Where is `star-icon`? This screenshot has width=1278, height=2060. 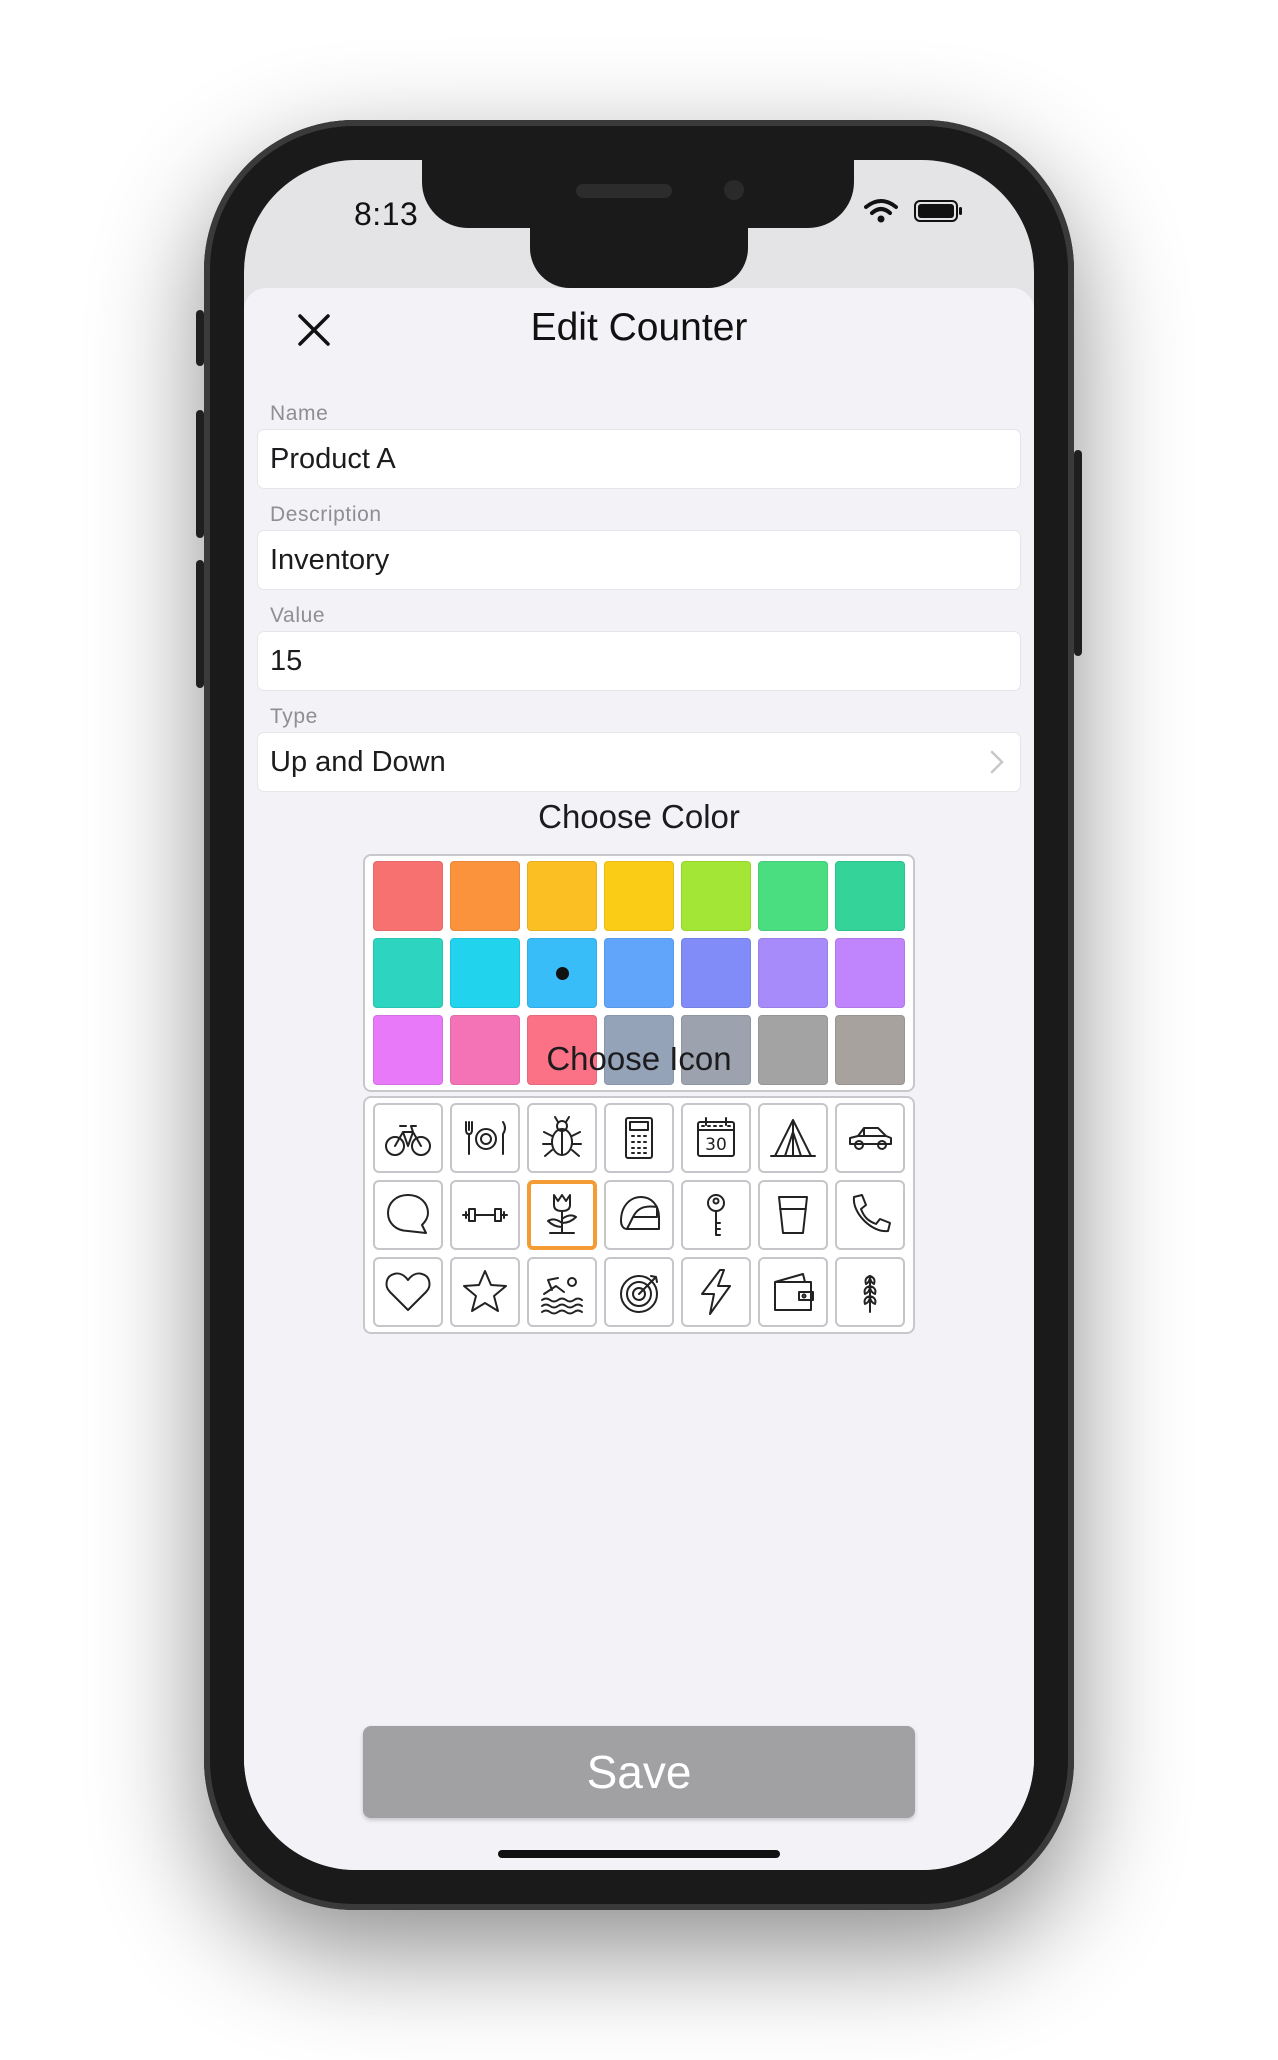 star-icon is located at coordinates (485, 1291).